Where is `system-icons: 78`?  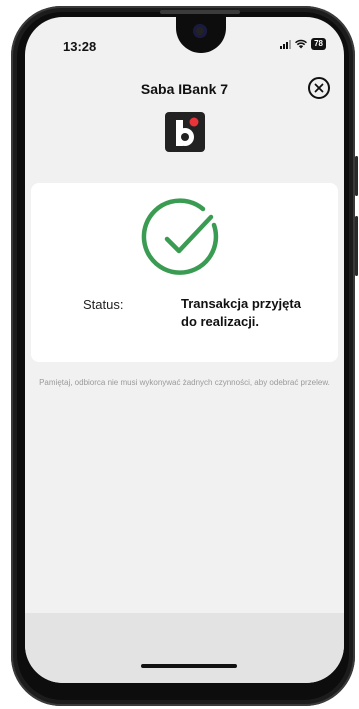
system-icons: 78 is located at coordinates (303, 44).